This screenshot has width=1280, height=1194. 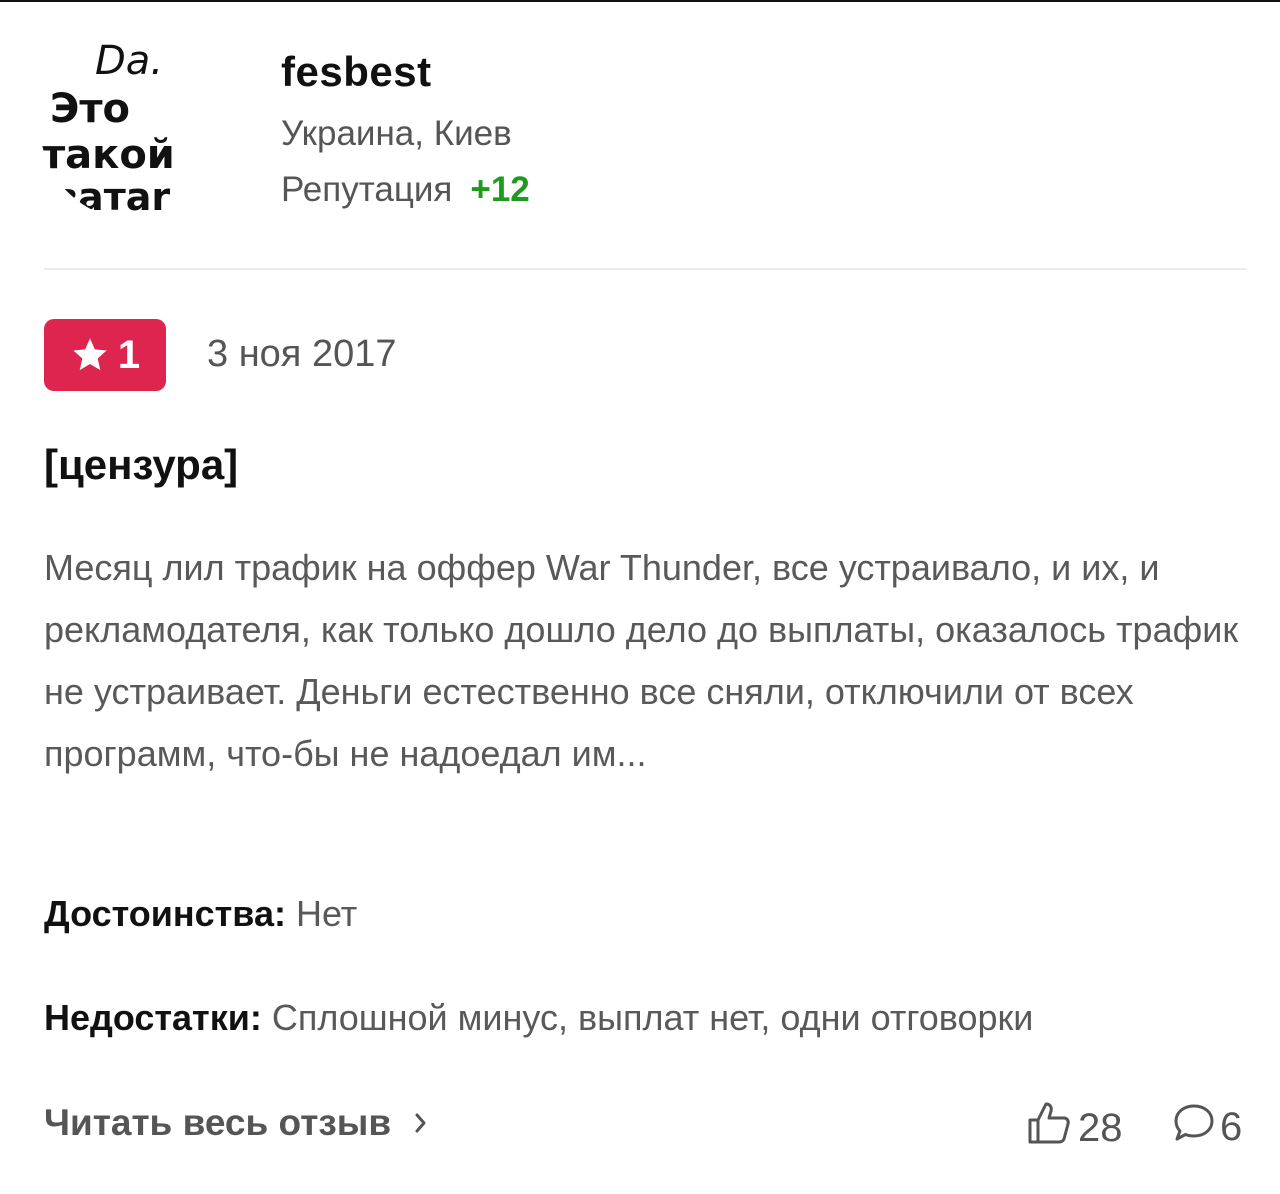 I want to click on top-border, so click(x=640, y=1).